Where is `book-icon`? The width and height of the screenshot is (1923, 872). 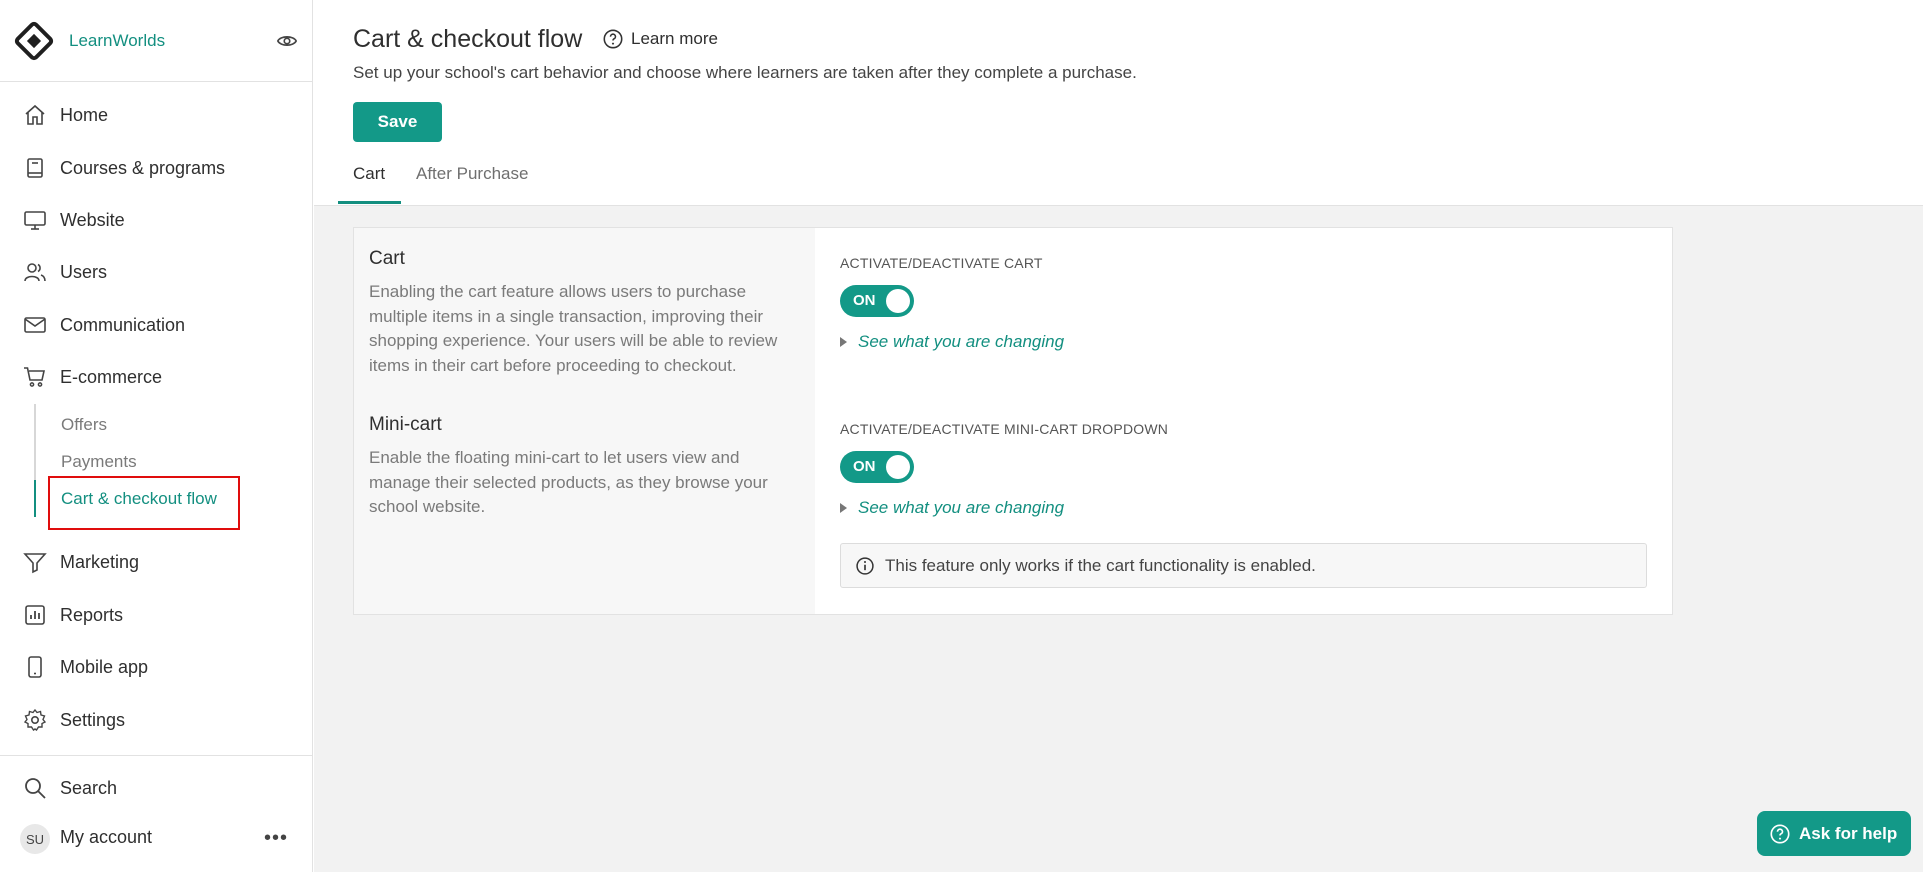
book-icon is located at coordinates (35, 168).